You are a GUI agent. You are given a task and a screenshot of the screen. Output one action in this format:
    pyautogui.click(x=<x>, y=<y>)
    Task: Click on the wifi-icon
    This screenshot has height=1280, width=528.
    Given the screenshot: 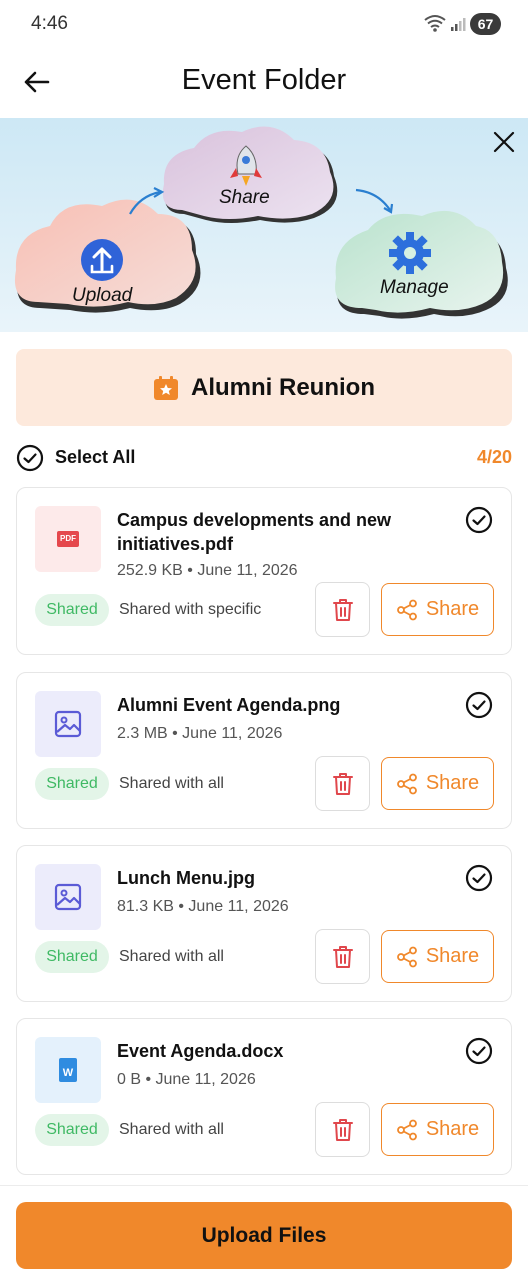 What is the action you would take?
    pyautogui.click(x=435, y=23)
    